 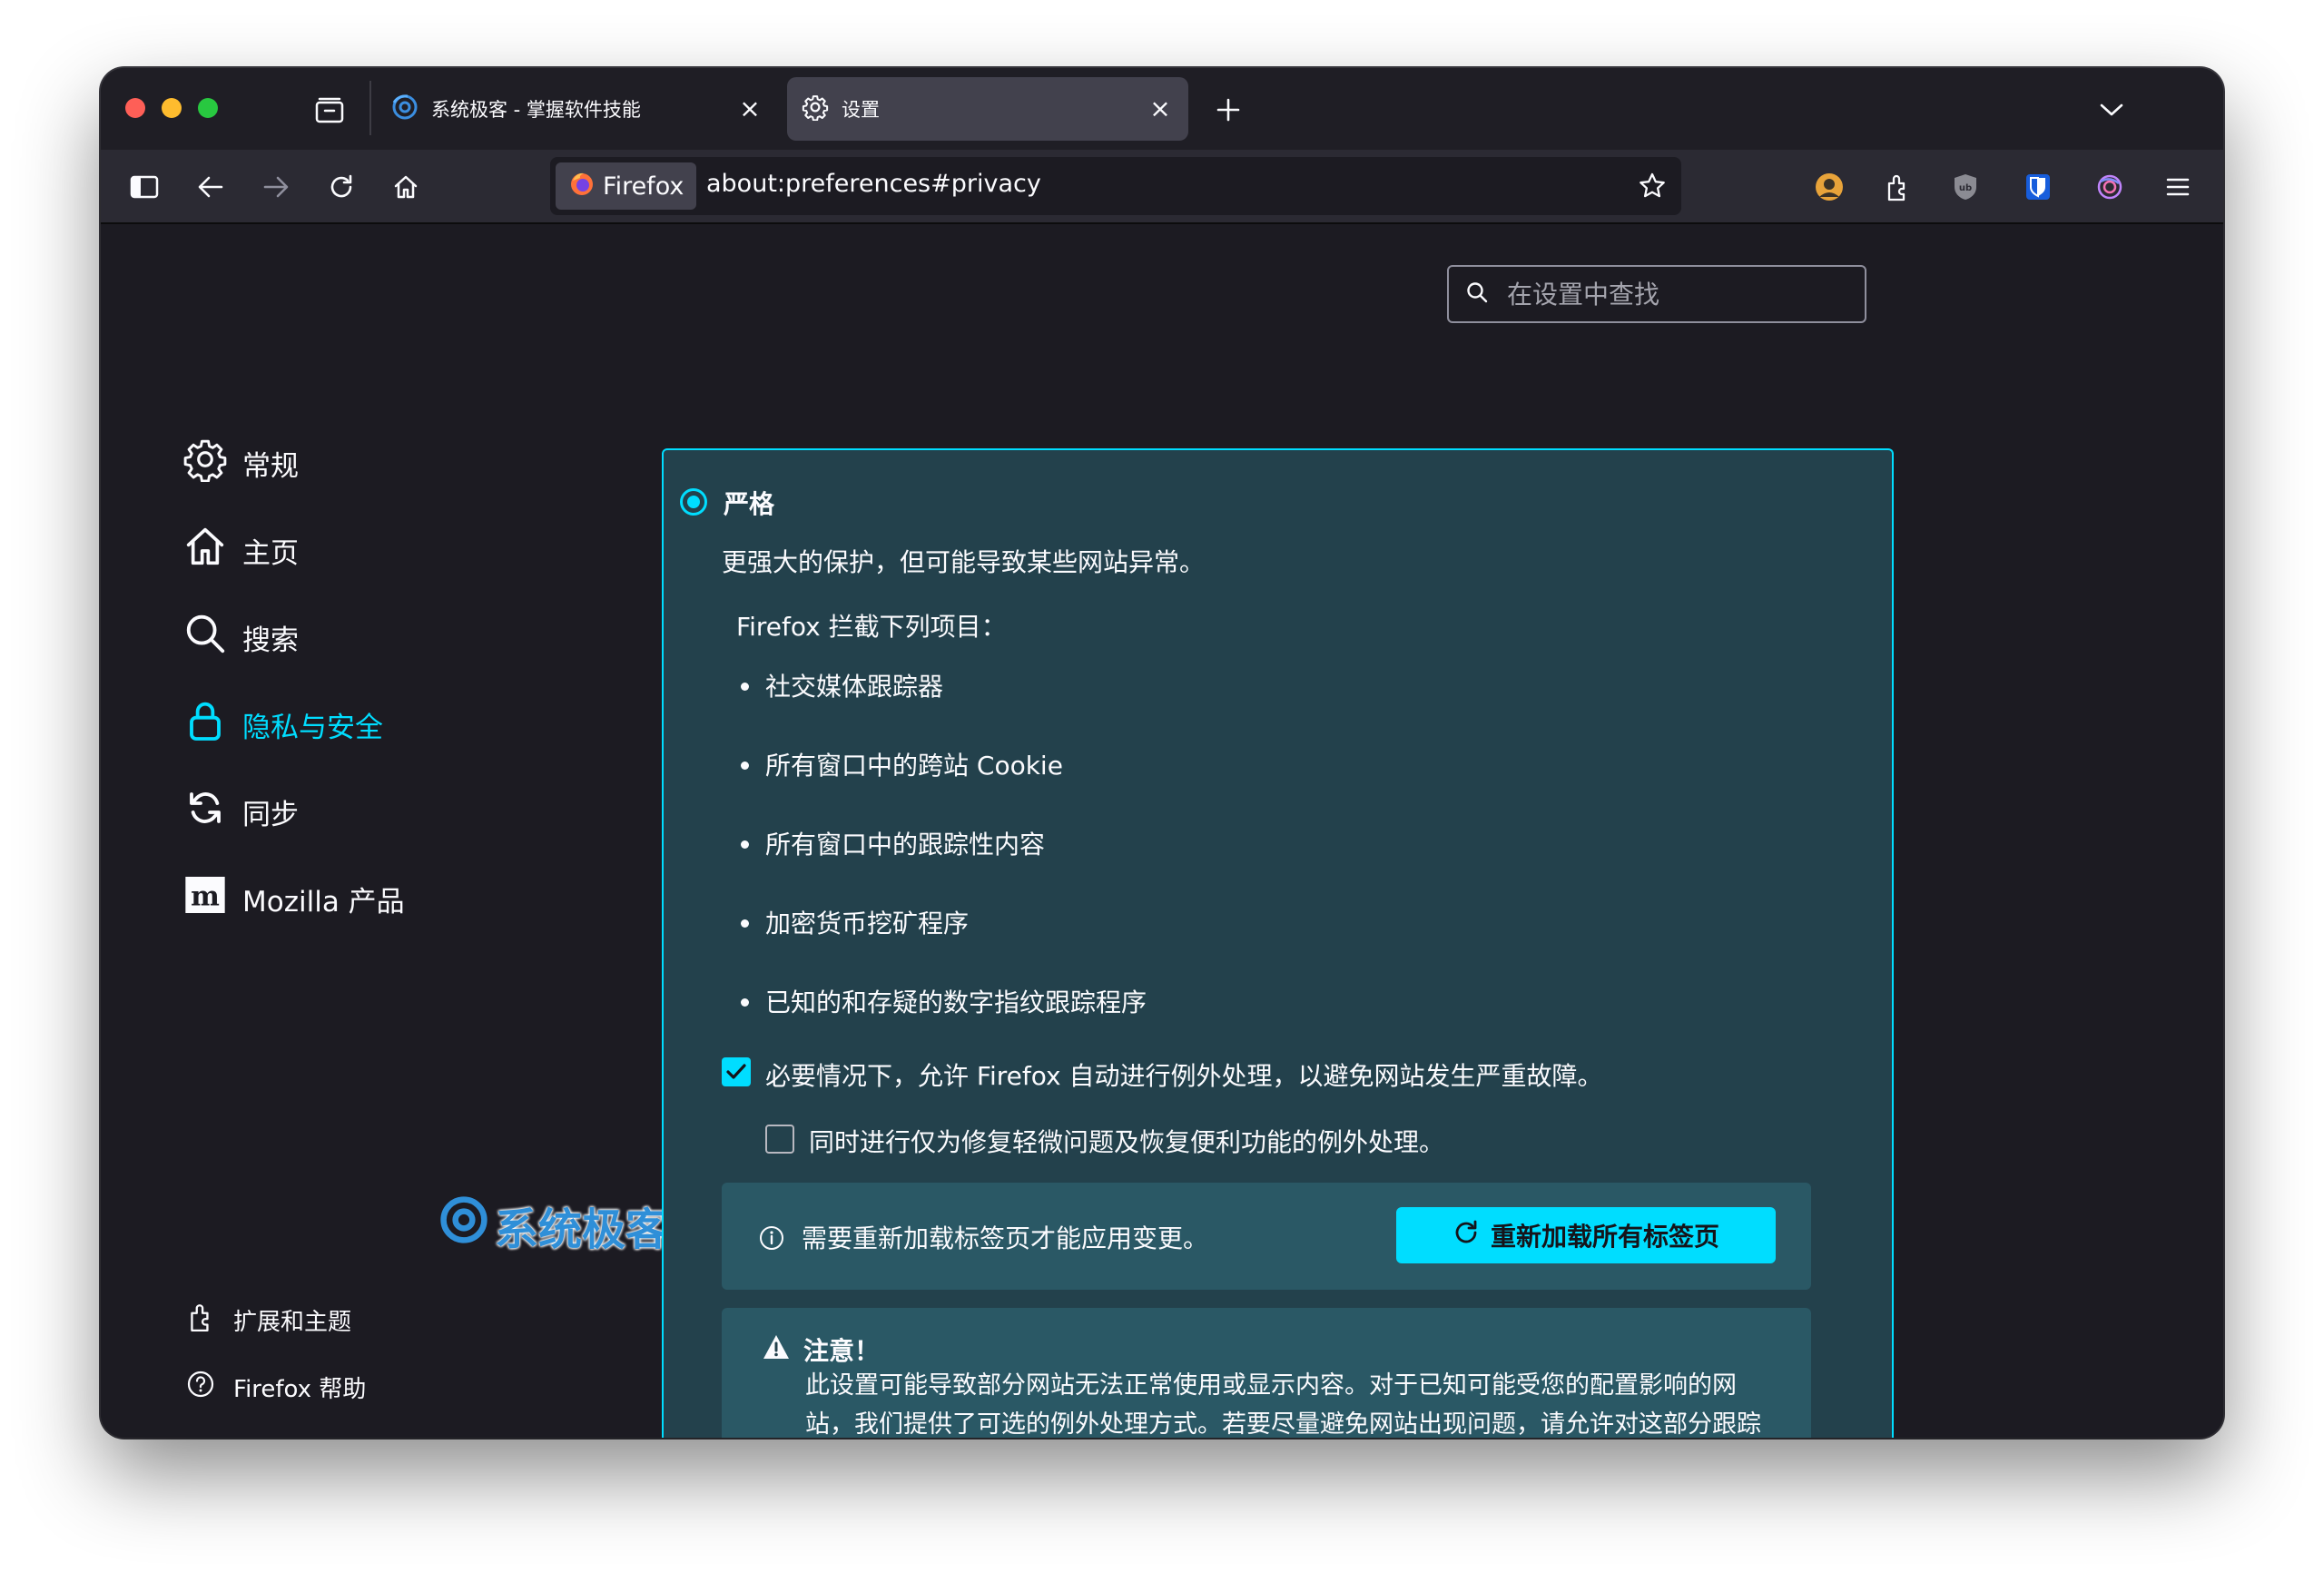 What do you see at coordinates (776, 1348) in the screenshot?
I see `warning-triangle-icon` at bounding box center [776, 1348].